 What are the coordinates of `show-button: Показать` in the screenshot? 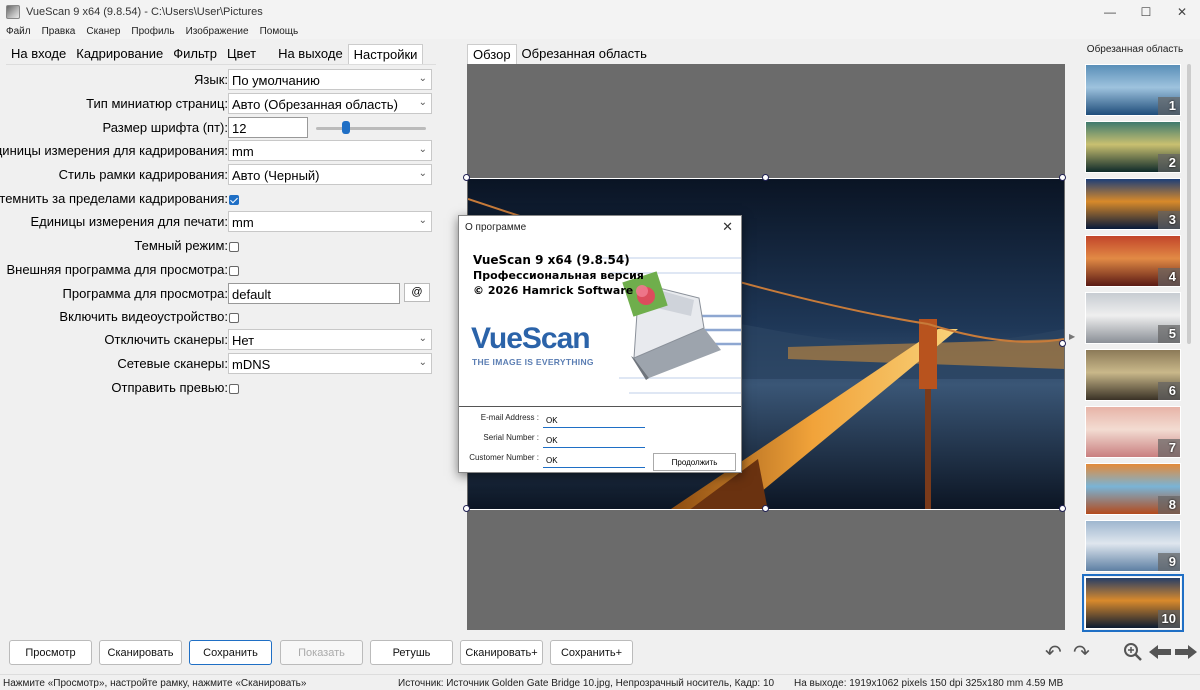 It's located at (321, 652).